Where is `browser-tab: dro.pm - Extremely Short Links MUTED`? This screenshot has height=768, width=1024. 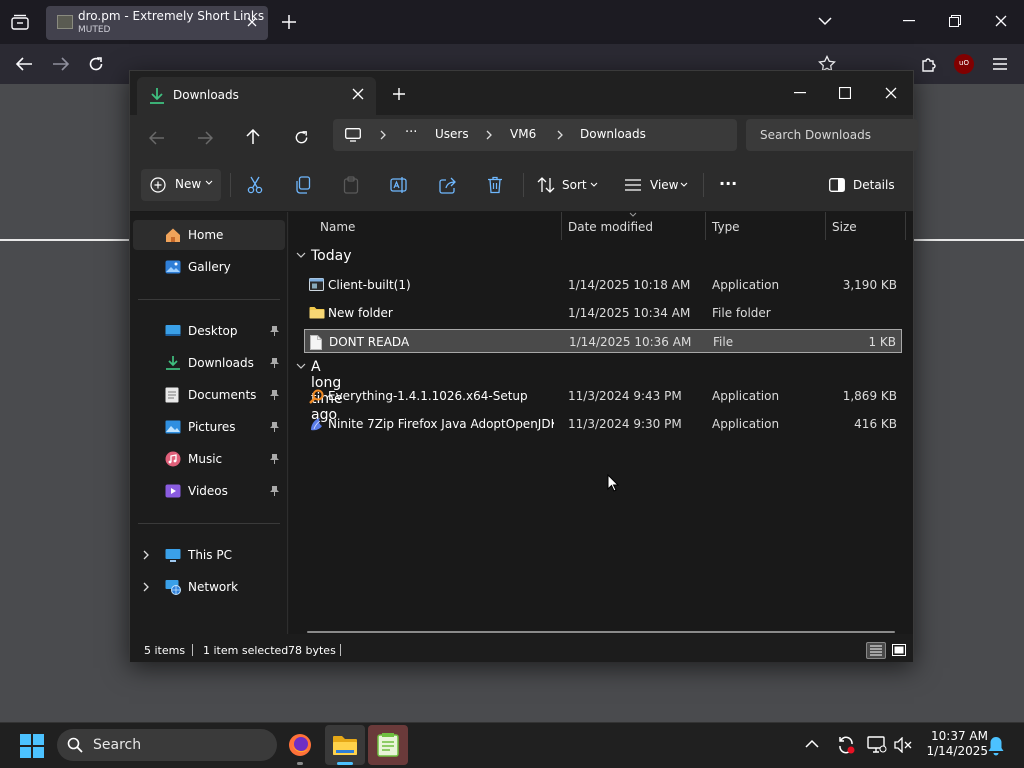
browser-tab: dro.pm - Extremely Short Links MUTED is located at coordinates (157, 23).